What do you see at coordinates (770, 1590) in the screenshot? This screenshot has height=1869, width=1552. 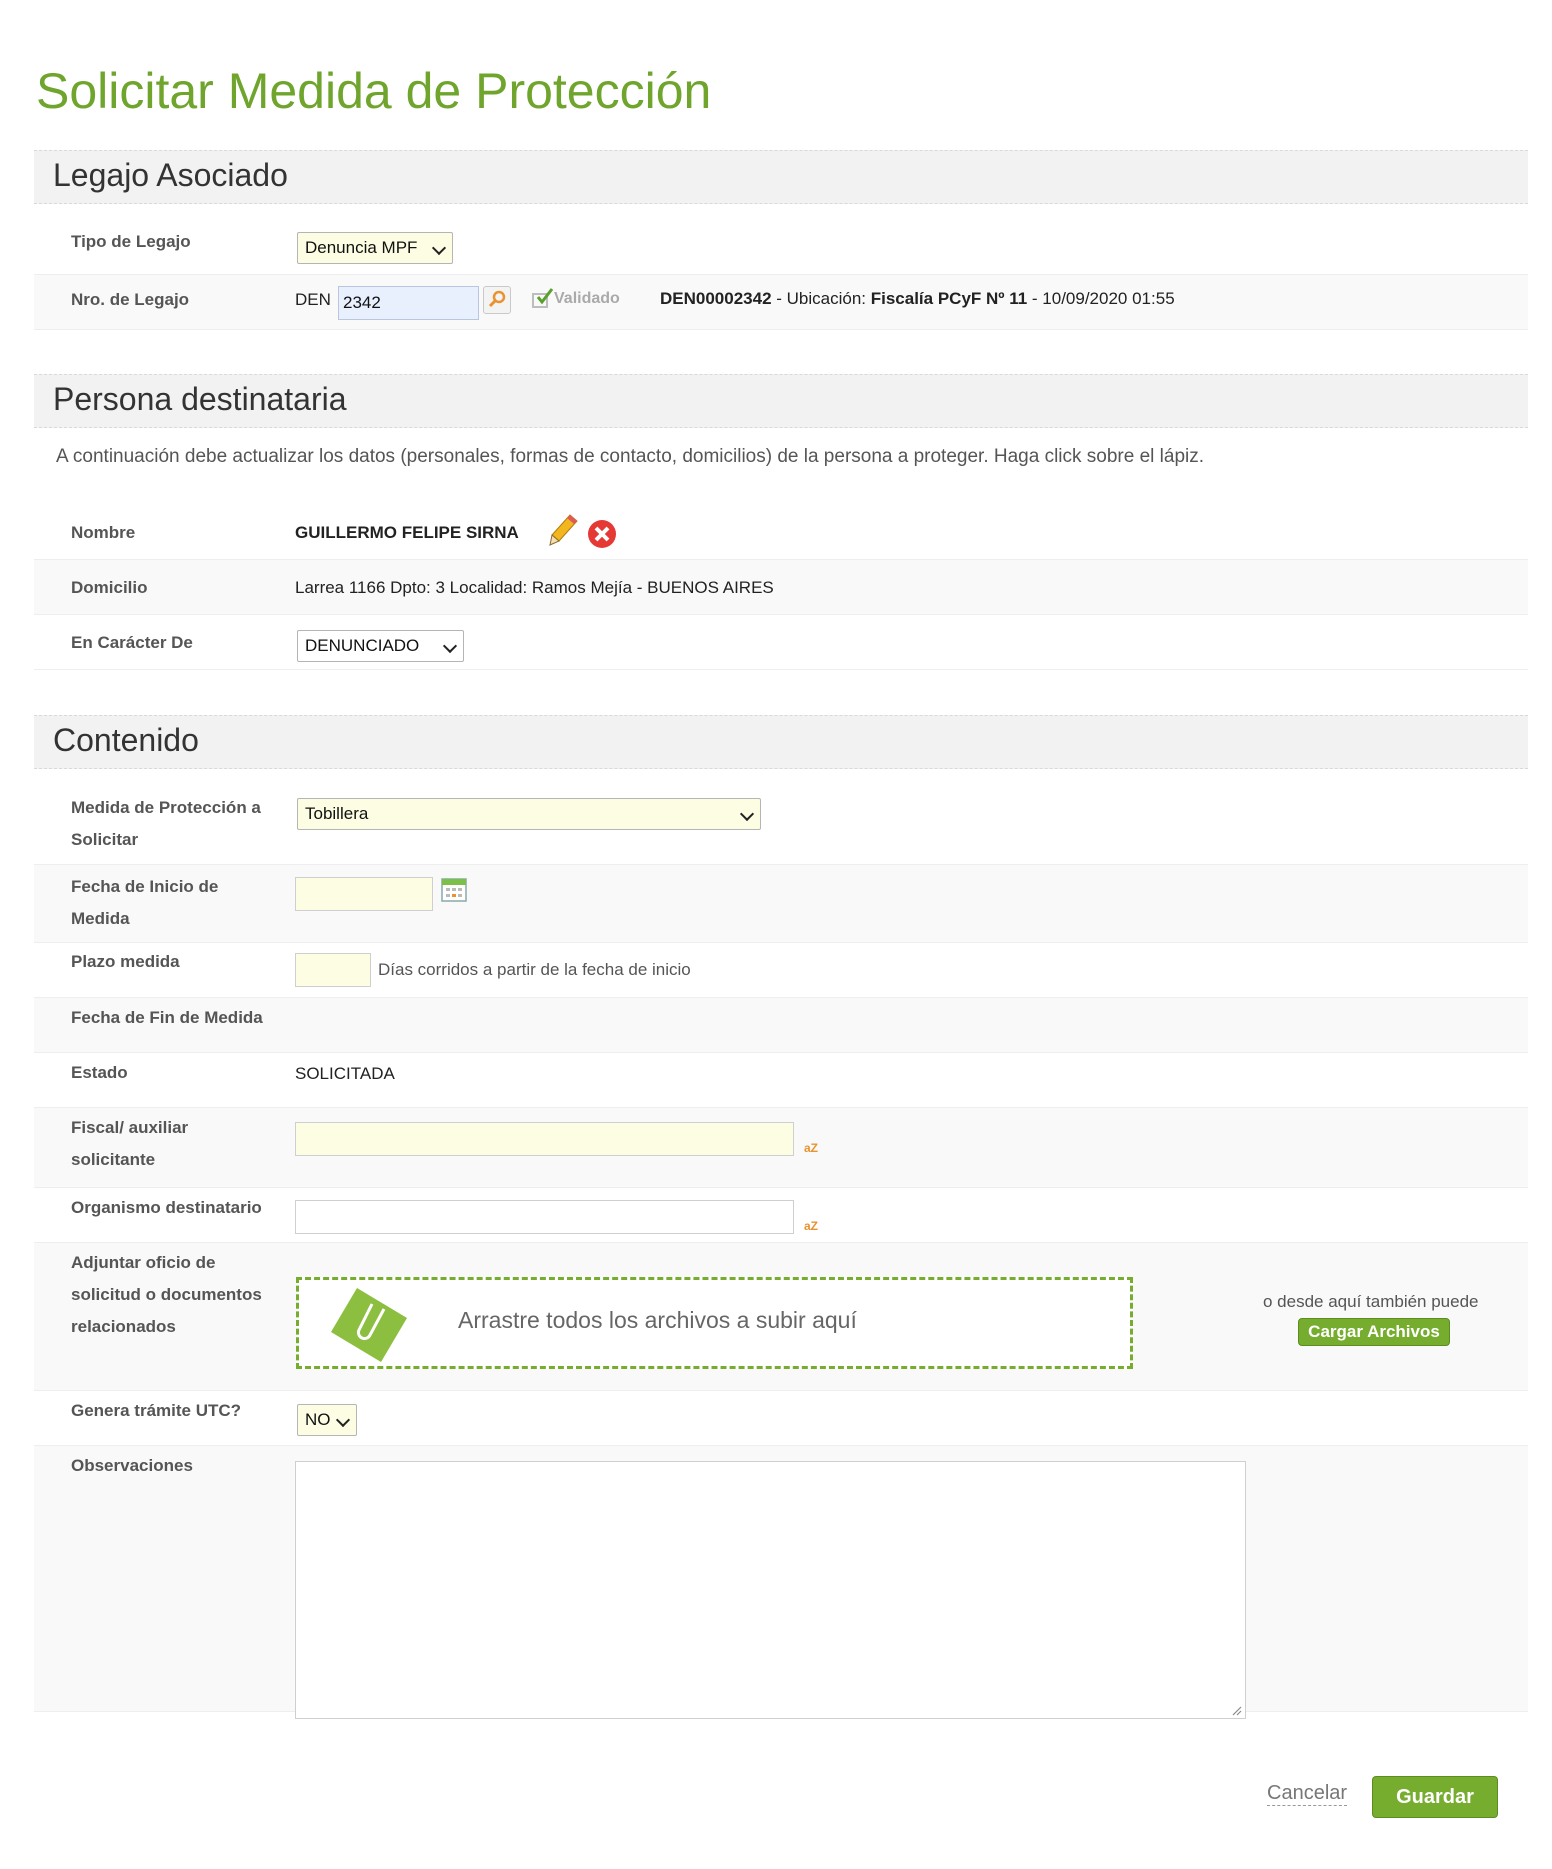 I see `observaciones-textarea` at bounding box center [770, 1590].